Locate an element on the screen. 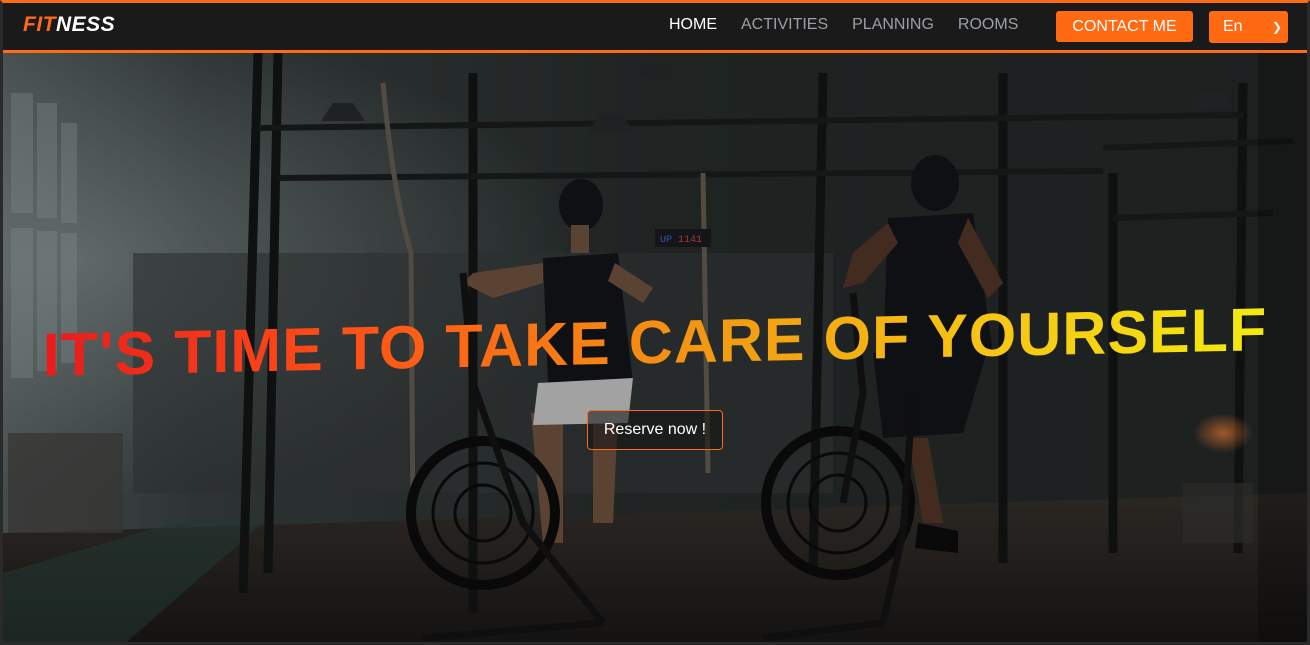  contact-me-button: CONTACT ME is located at coordinates (1124, 26).